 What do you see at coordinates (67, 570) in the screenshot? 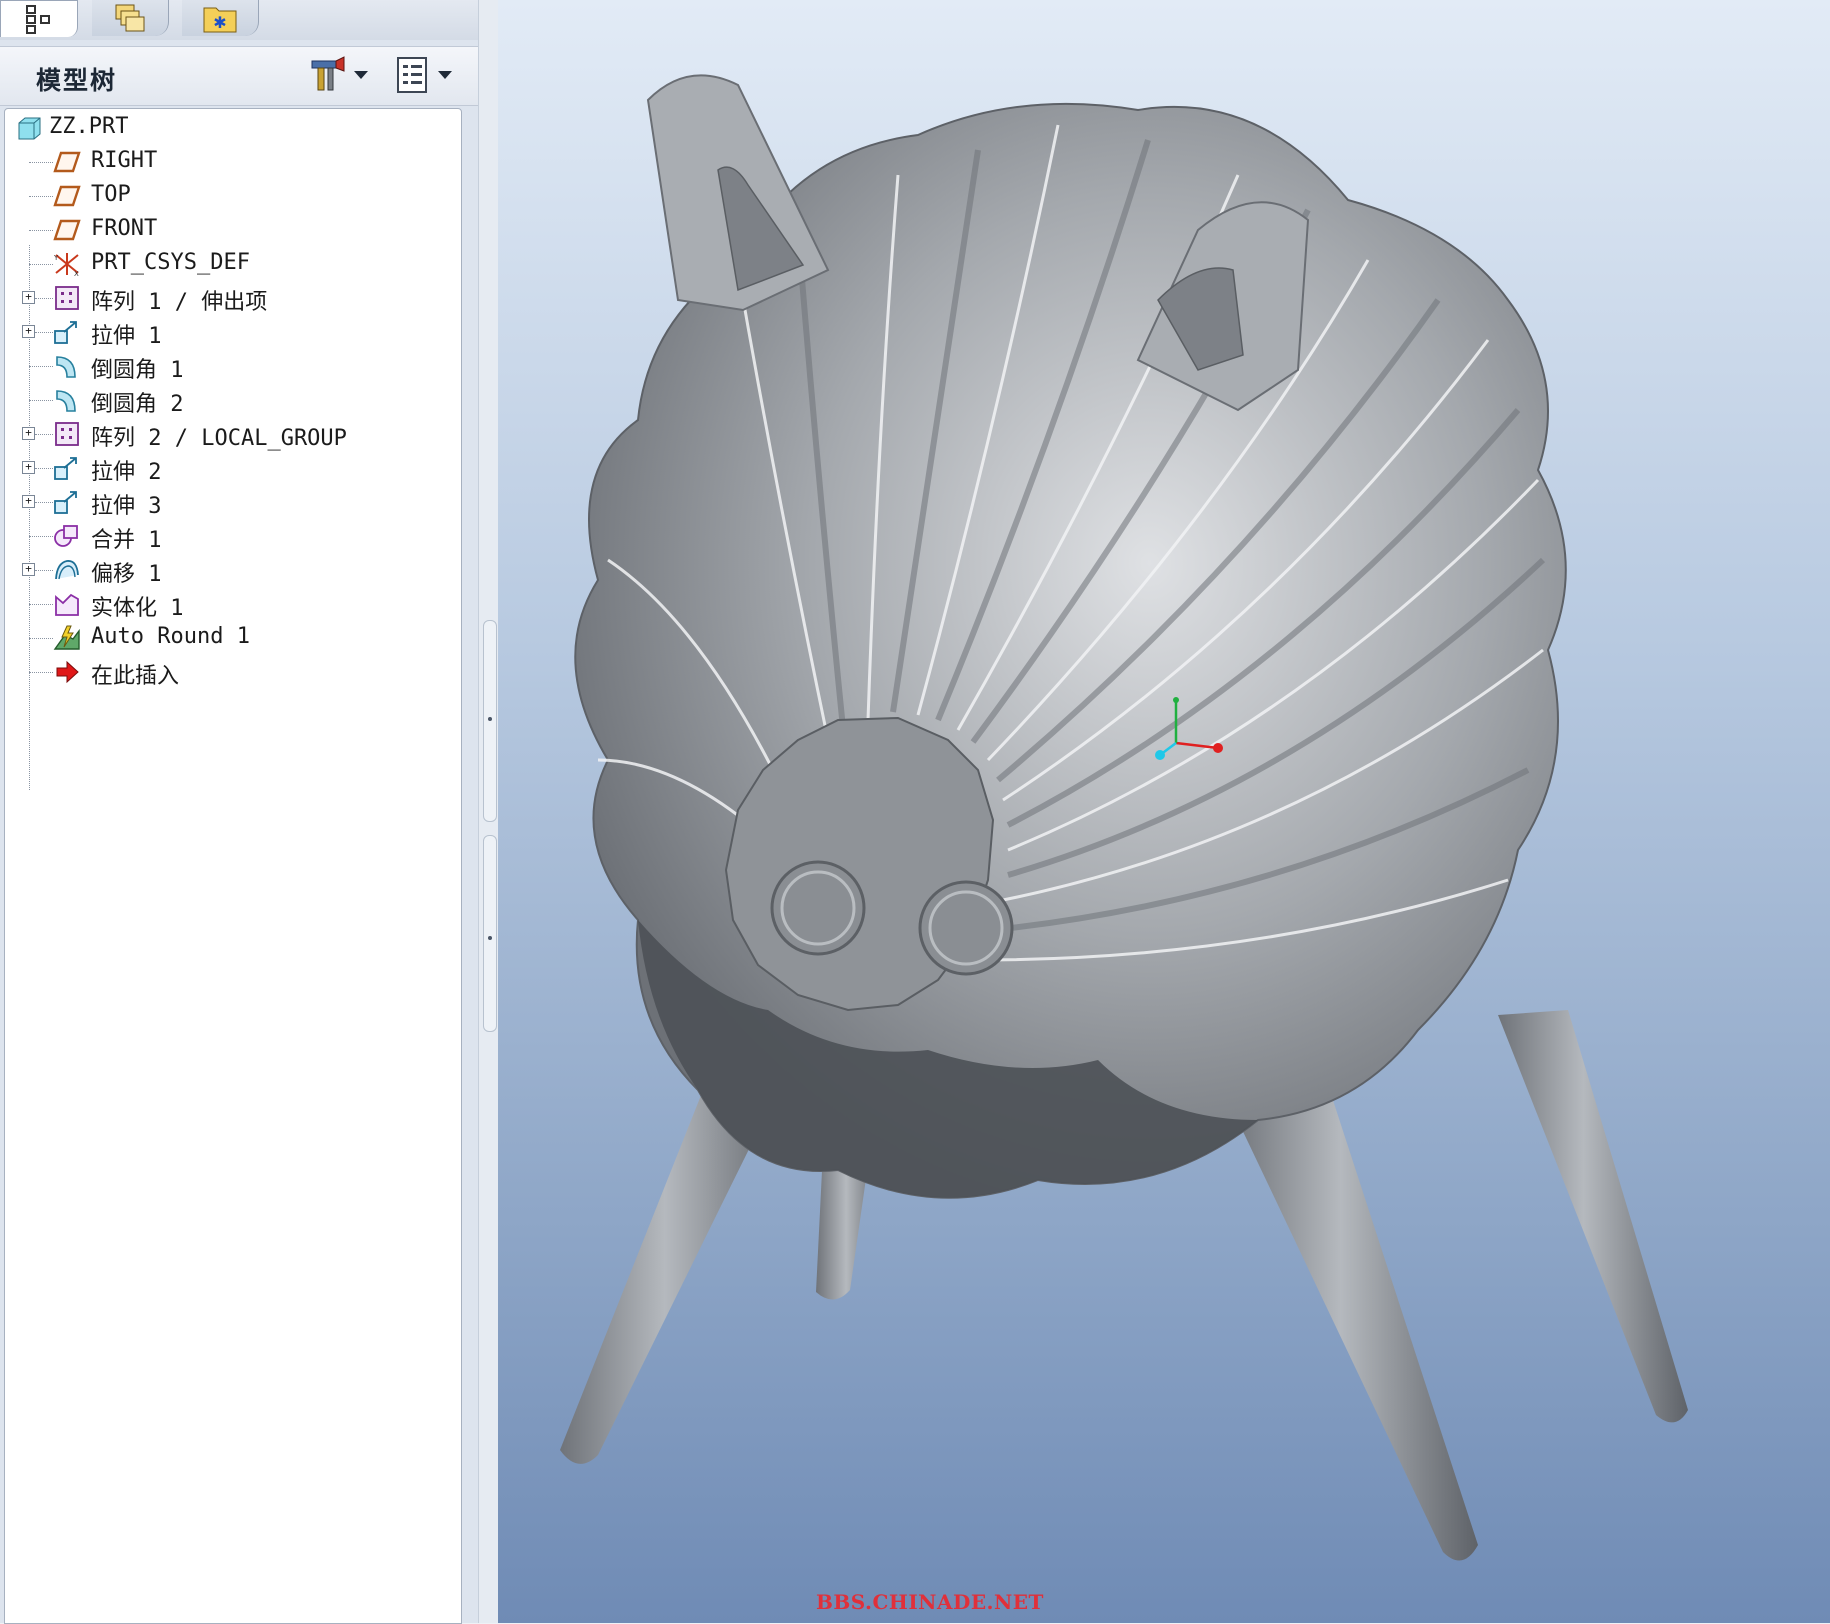
I see `offset-icon` at bounding box center [67, 570].